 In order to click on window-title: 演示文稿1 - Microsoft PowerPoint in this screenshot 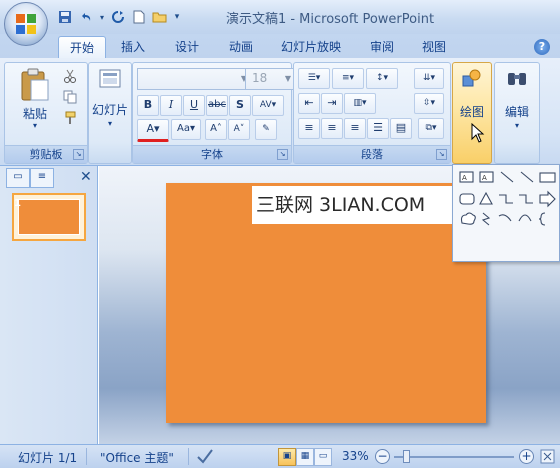, I will do `click(330, 19)`.